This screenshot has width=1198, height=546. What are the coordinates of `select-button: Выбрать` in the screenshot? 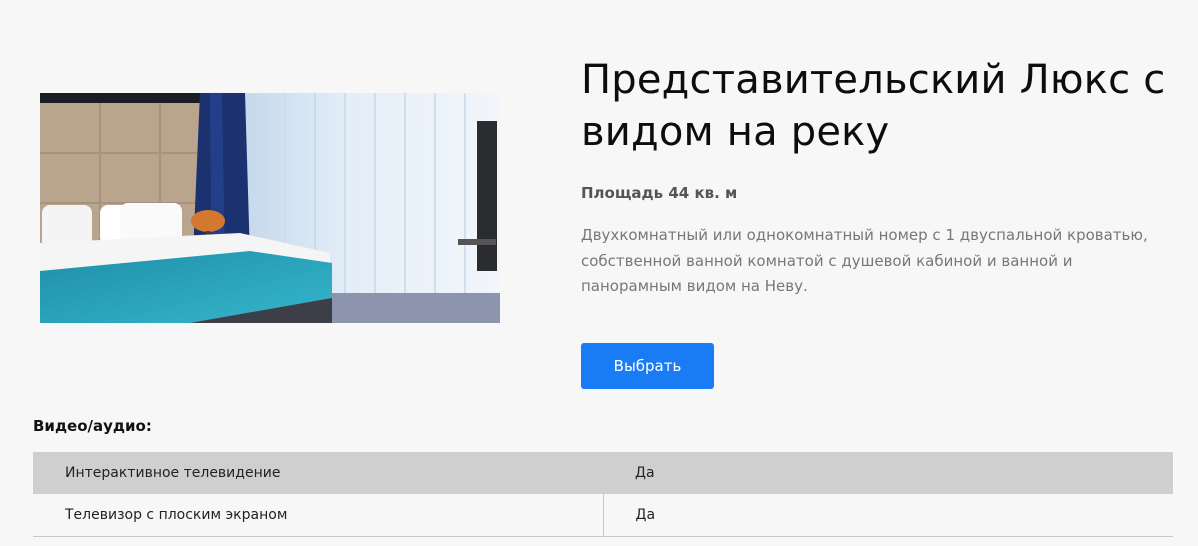 It's located at (647, 366).